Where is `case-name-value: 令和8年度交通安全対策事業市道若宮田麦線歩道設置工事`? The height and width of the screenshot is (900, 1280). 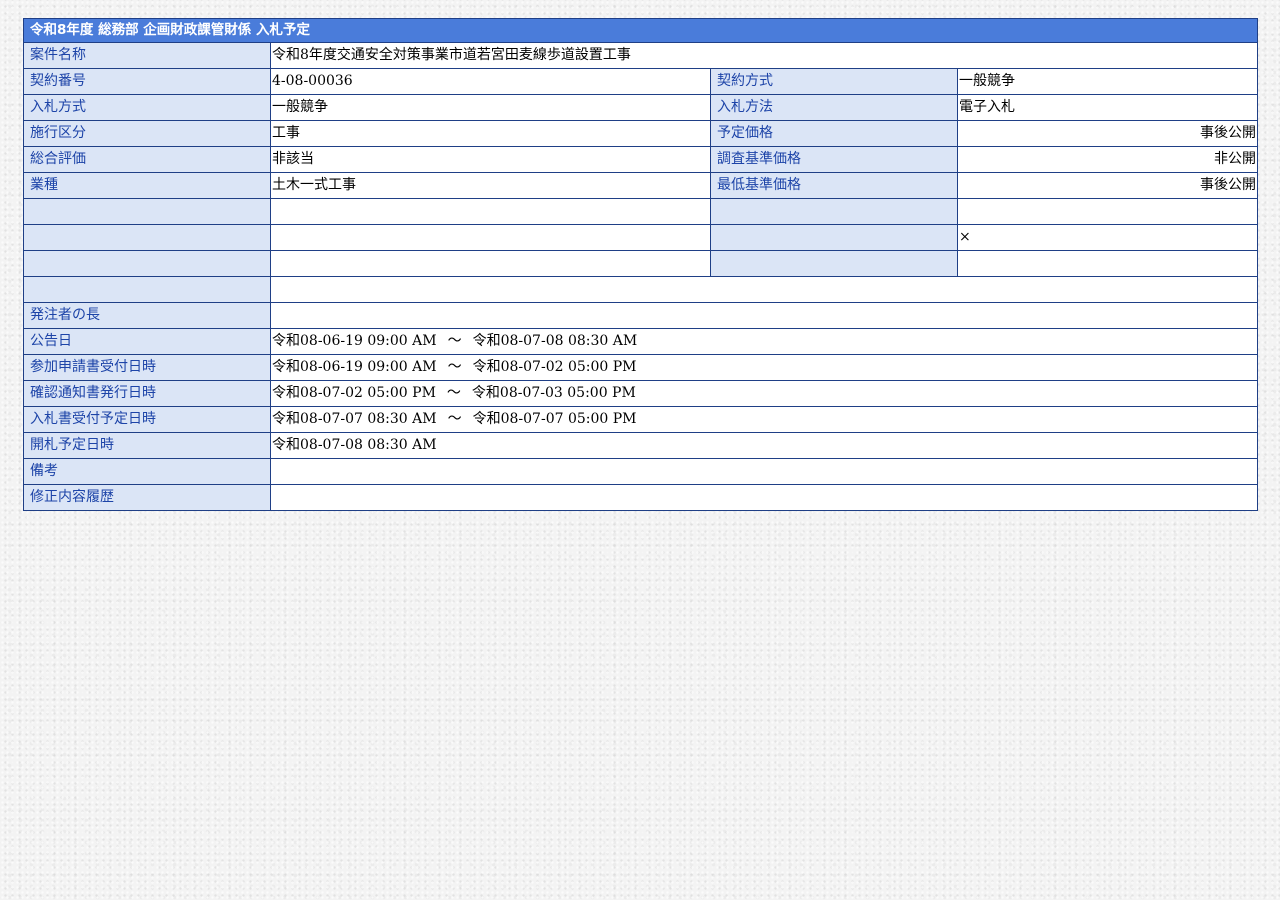 case-name-value: 令和8年度交通安全対策事業市道若宮田麦線歩道設置工事 is located at coordinates (764, 55).